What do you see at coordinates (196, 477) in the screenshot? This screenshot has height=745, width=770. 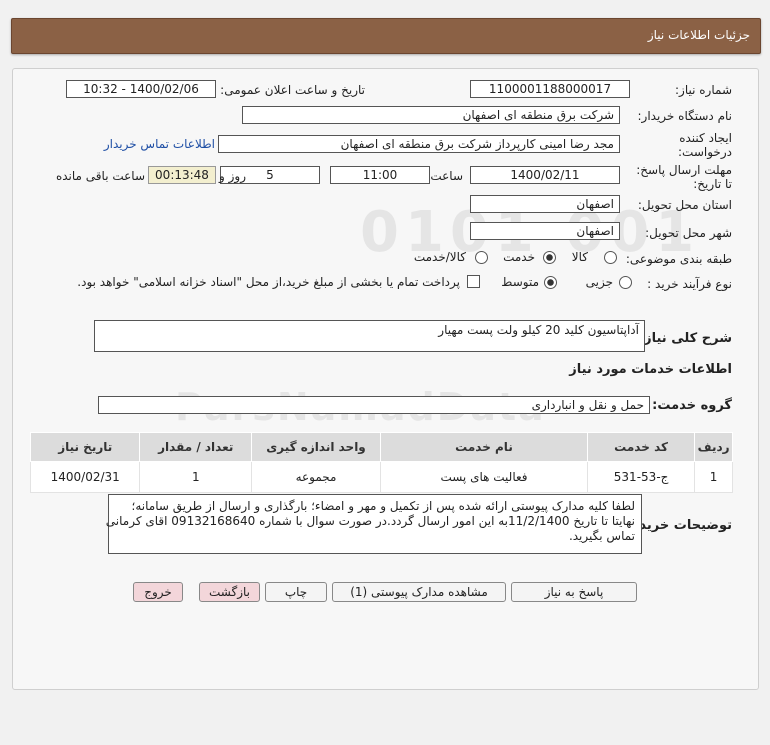 I see `cell-quantity: 1` at bounding box center [196, 477].